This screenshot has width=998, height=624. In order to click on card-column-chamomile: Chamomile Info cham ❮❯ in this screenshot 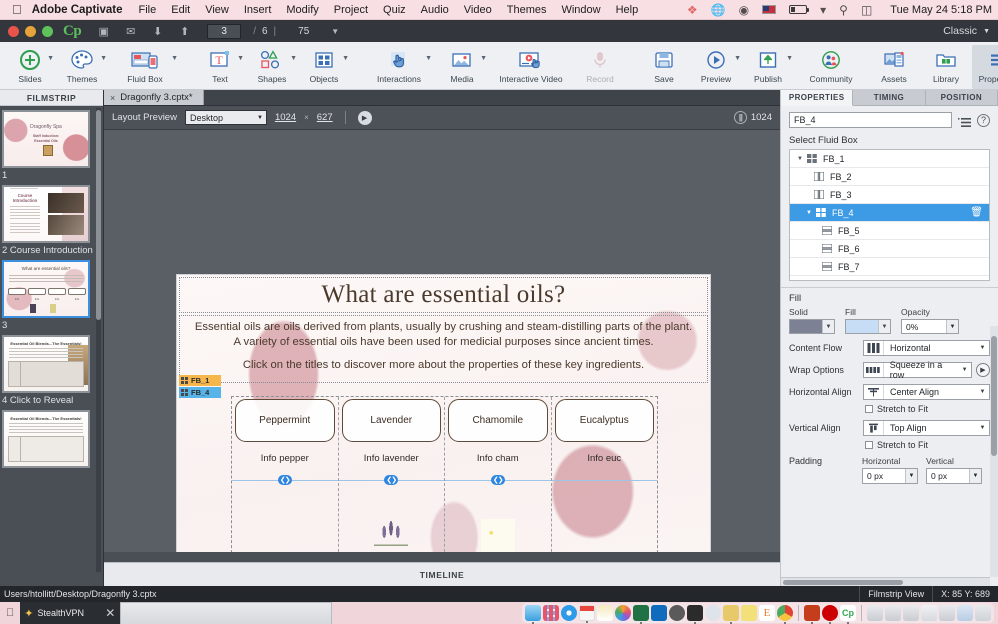, I will do `click(498, 482)`.